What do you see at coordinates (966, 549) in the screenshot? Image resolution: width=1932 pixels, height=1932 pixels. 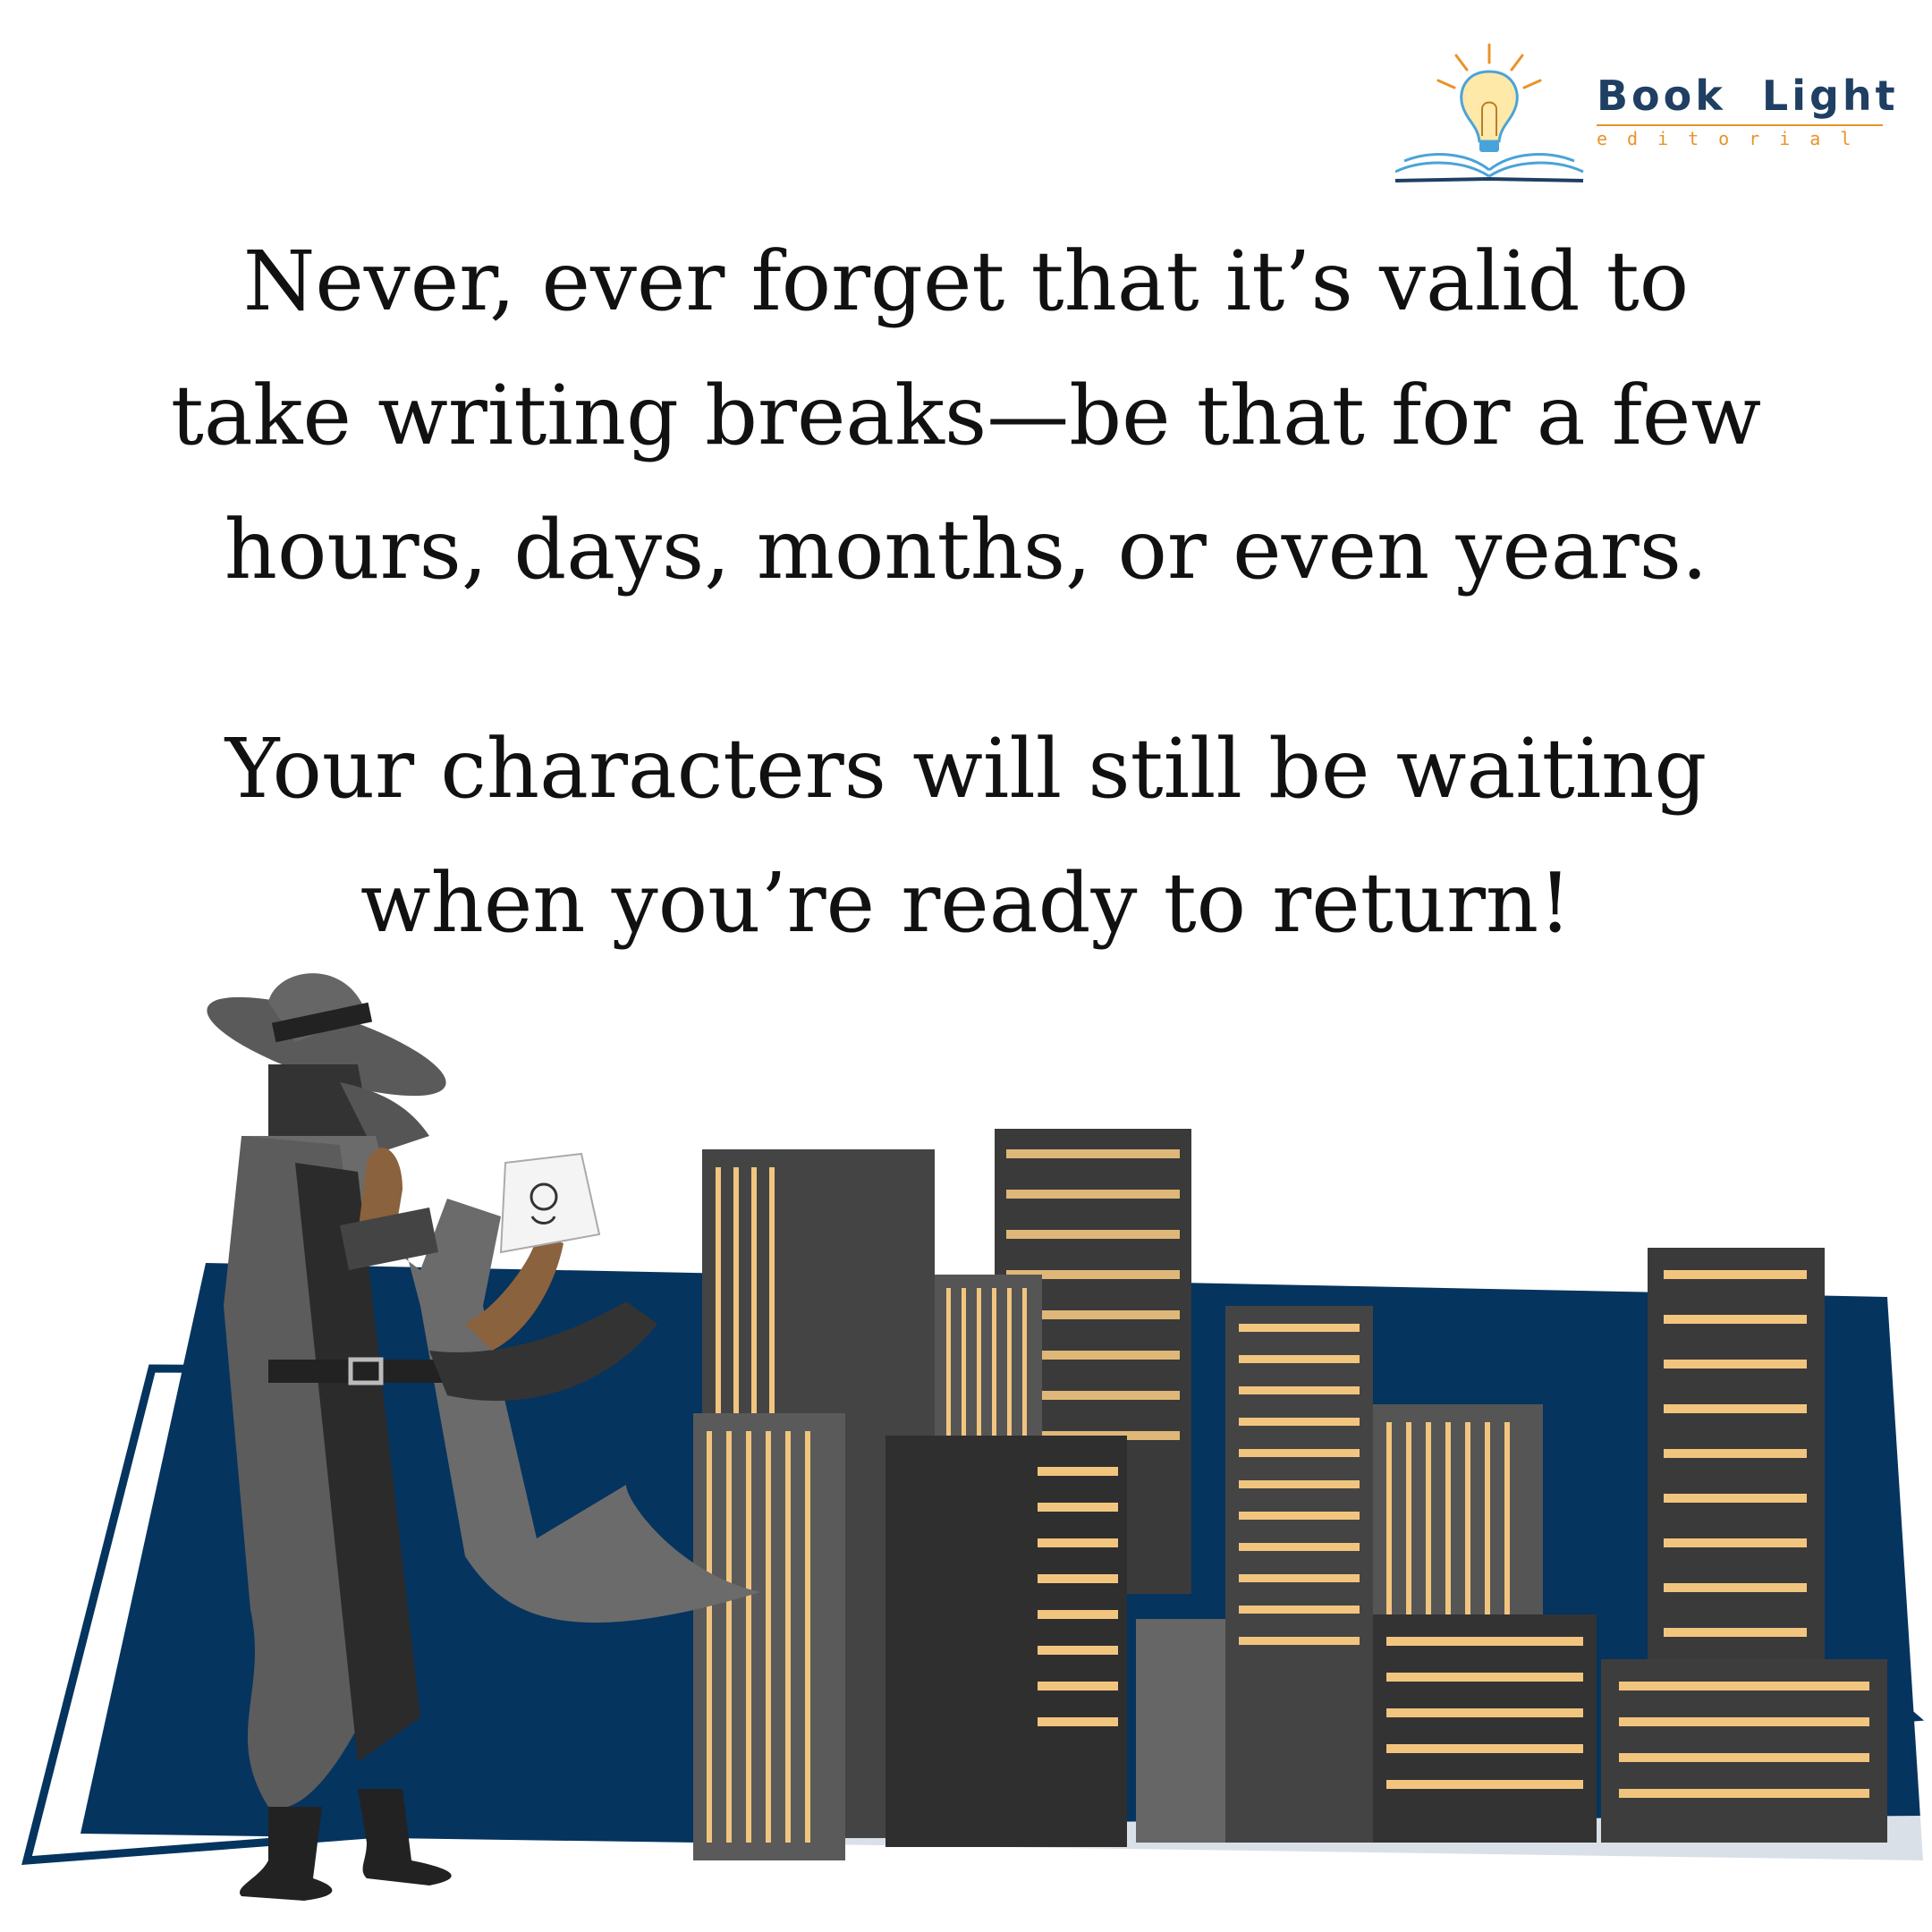 I see `quote-line: hours, days, months, or even years.` at bounding box center [966, 549].